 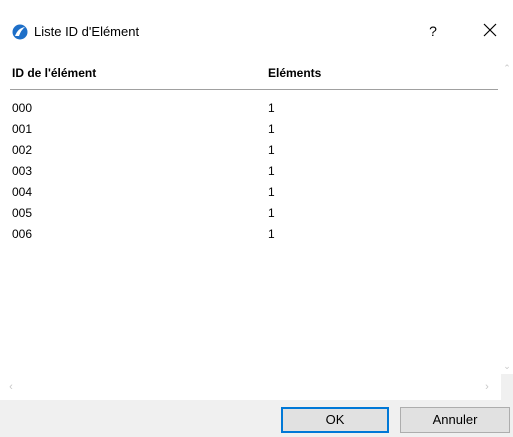 What do you see at coordinates (335, 420) in the screenshot?
I see `ok-button: OK` at bounding box center [335, 420].